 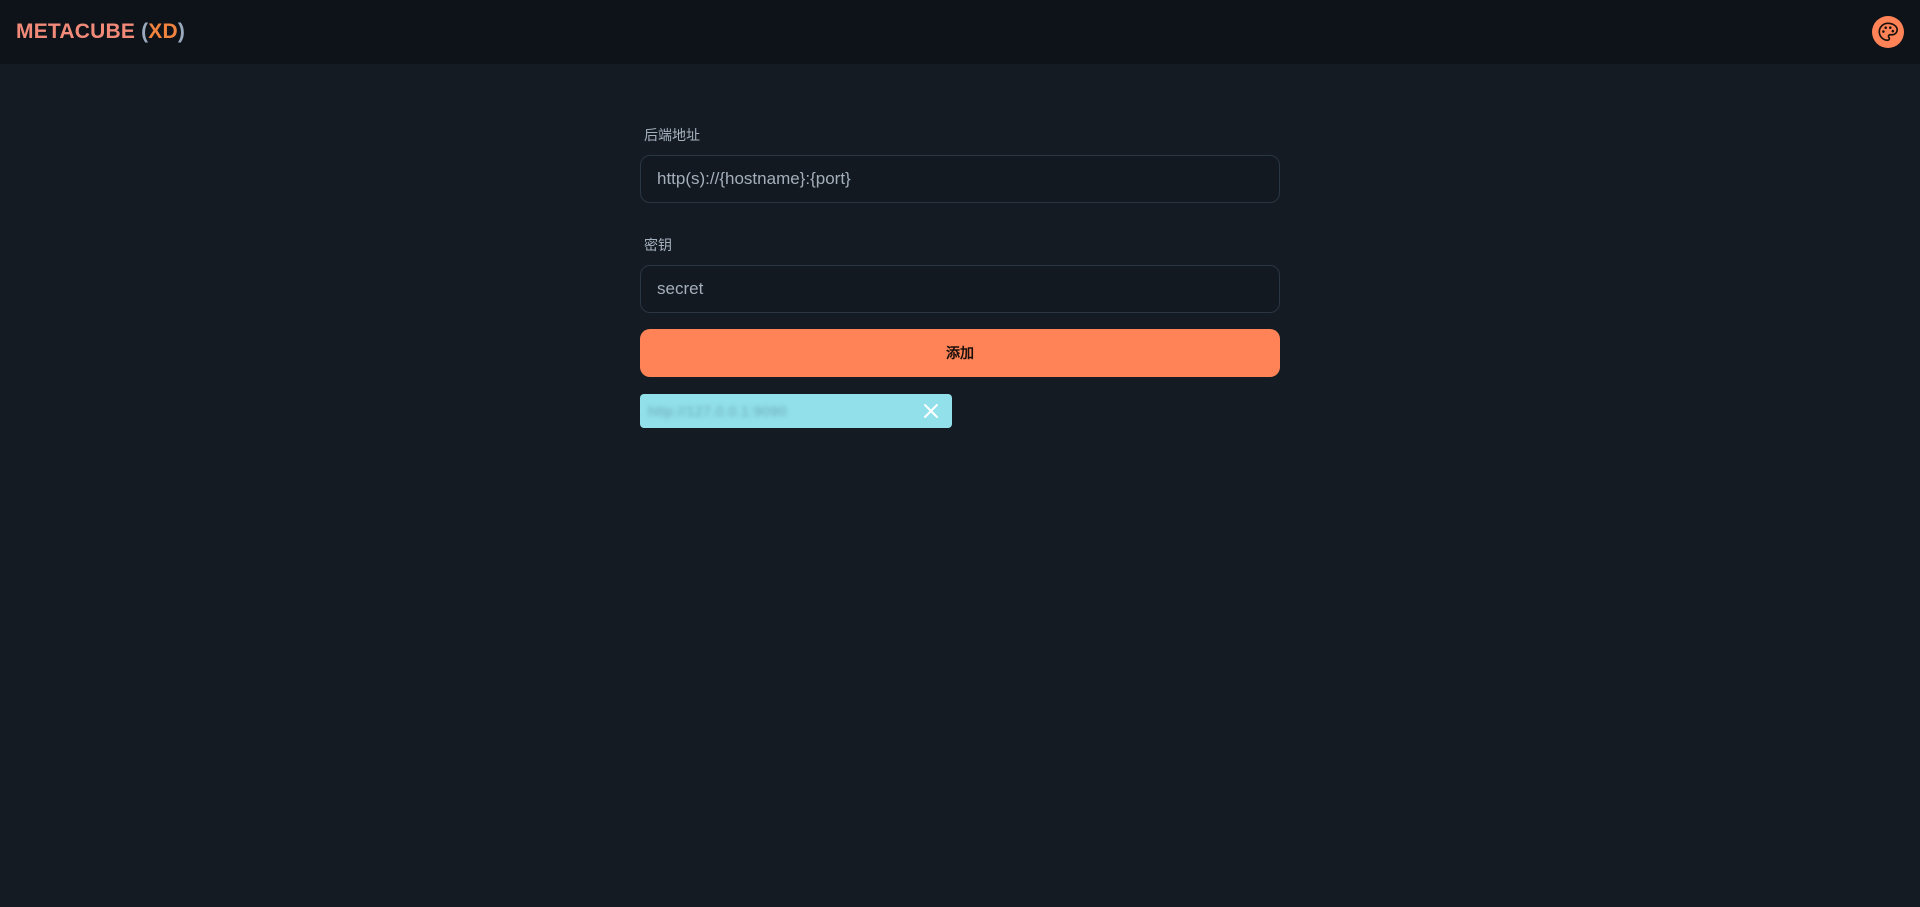 What do you see at coordinates (796, 411) in the screenshot?
I see `saved-backend-item: http://127.0.0.1:9090` at bounding box center [796, 411].